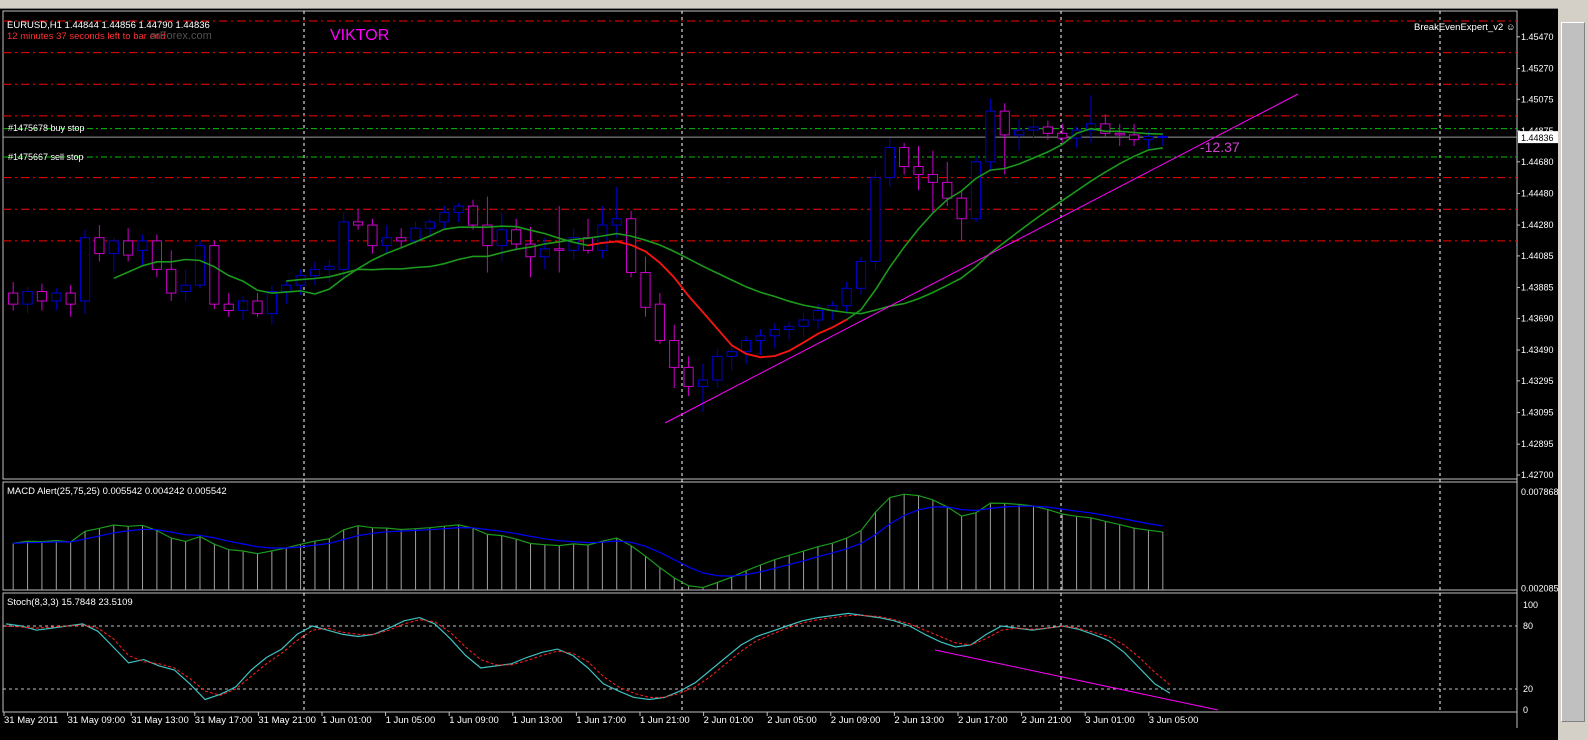 Image resolution: width=1588 pixels, height=740 pixels. I want to click on scrollbar-thumb, so click(1573, 372).